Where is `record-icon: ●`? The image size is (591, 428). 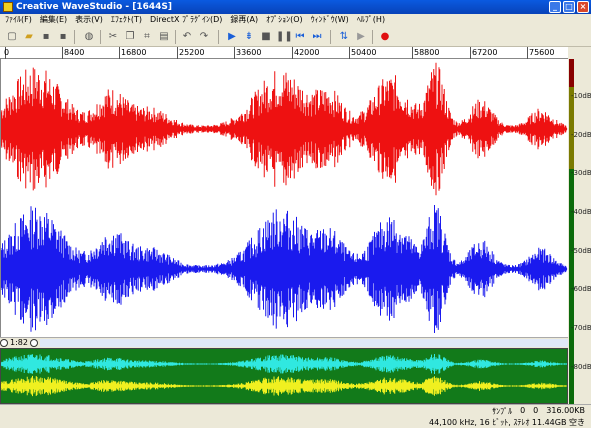 record-icon: ● is located at coordinates (385, 37).